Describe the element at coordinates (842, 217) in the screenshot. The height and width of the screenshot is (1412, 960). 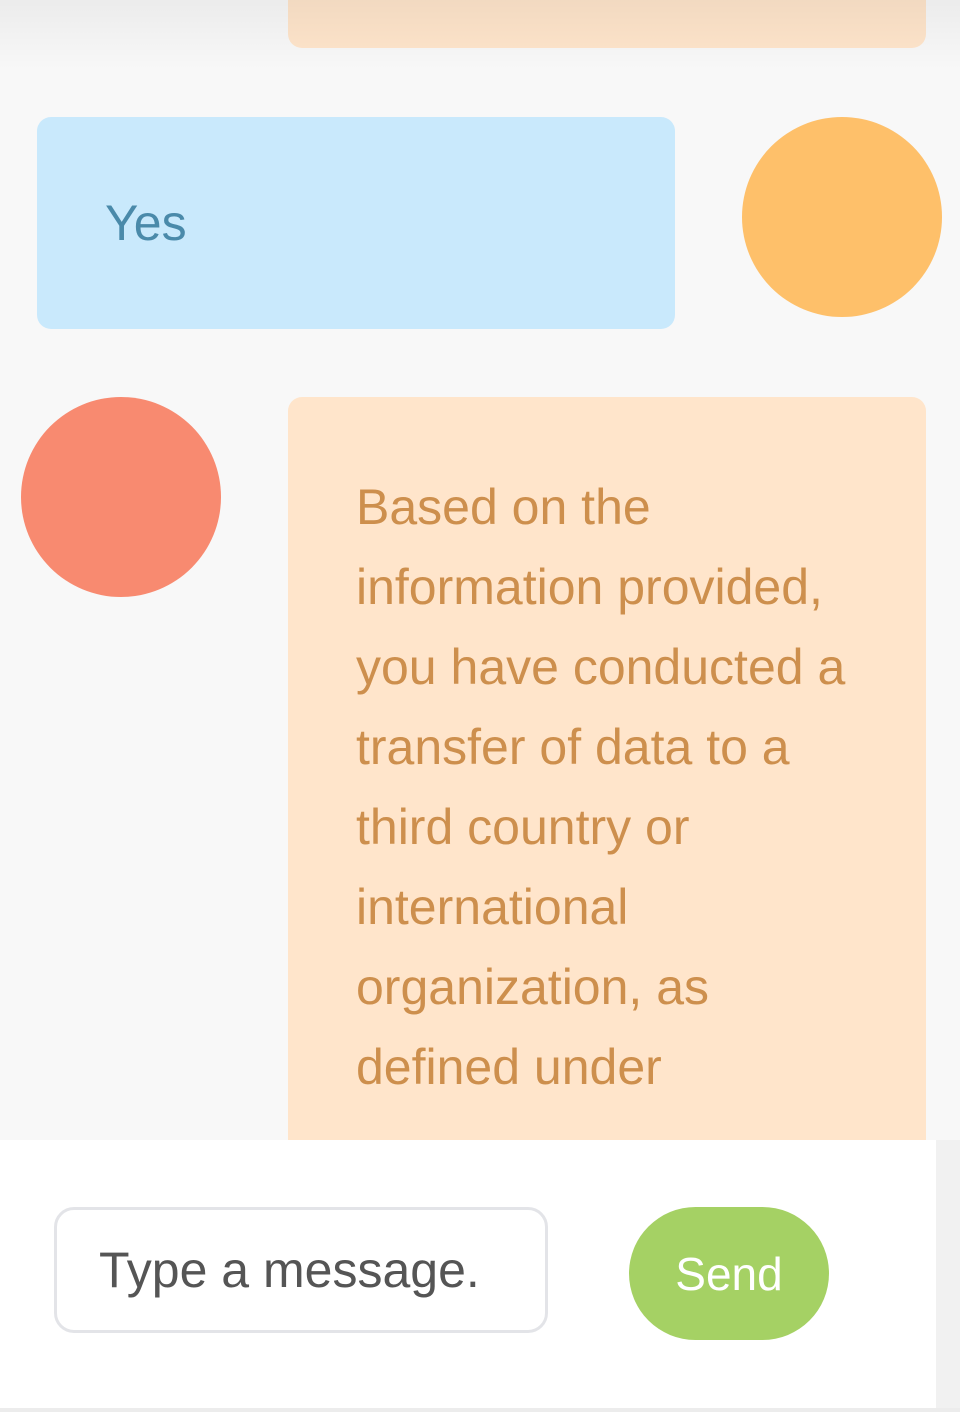
I see `user-avatar` at that location.